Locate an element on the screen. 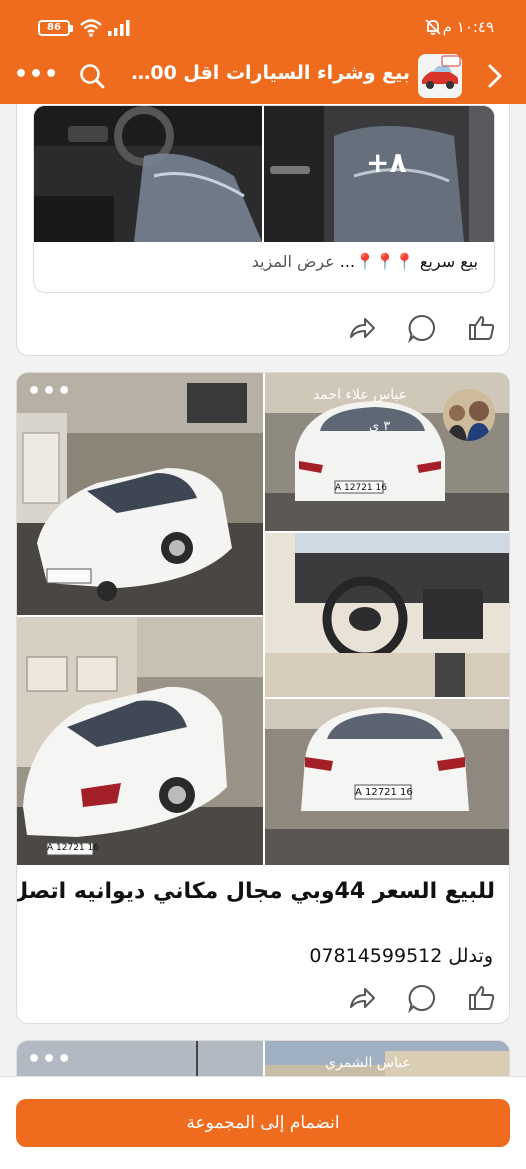 This screenshot has width=526, height=1169. join-group-button: انضمام إلى المجموعة is located at coordinates (263, 1123).